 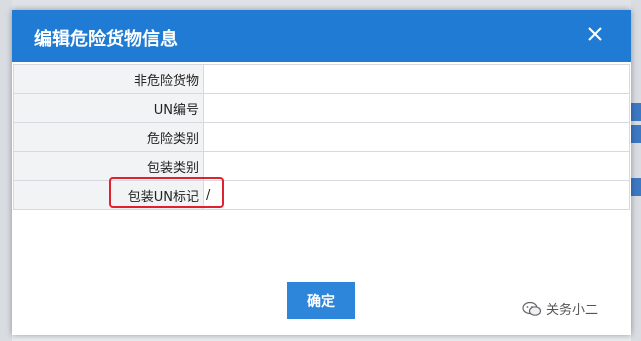 I want to click on dialog-title: 编辑危险货物信息, so click(x=106, y=39).